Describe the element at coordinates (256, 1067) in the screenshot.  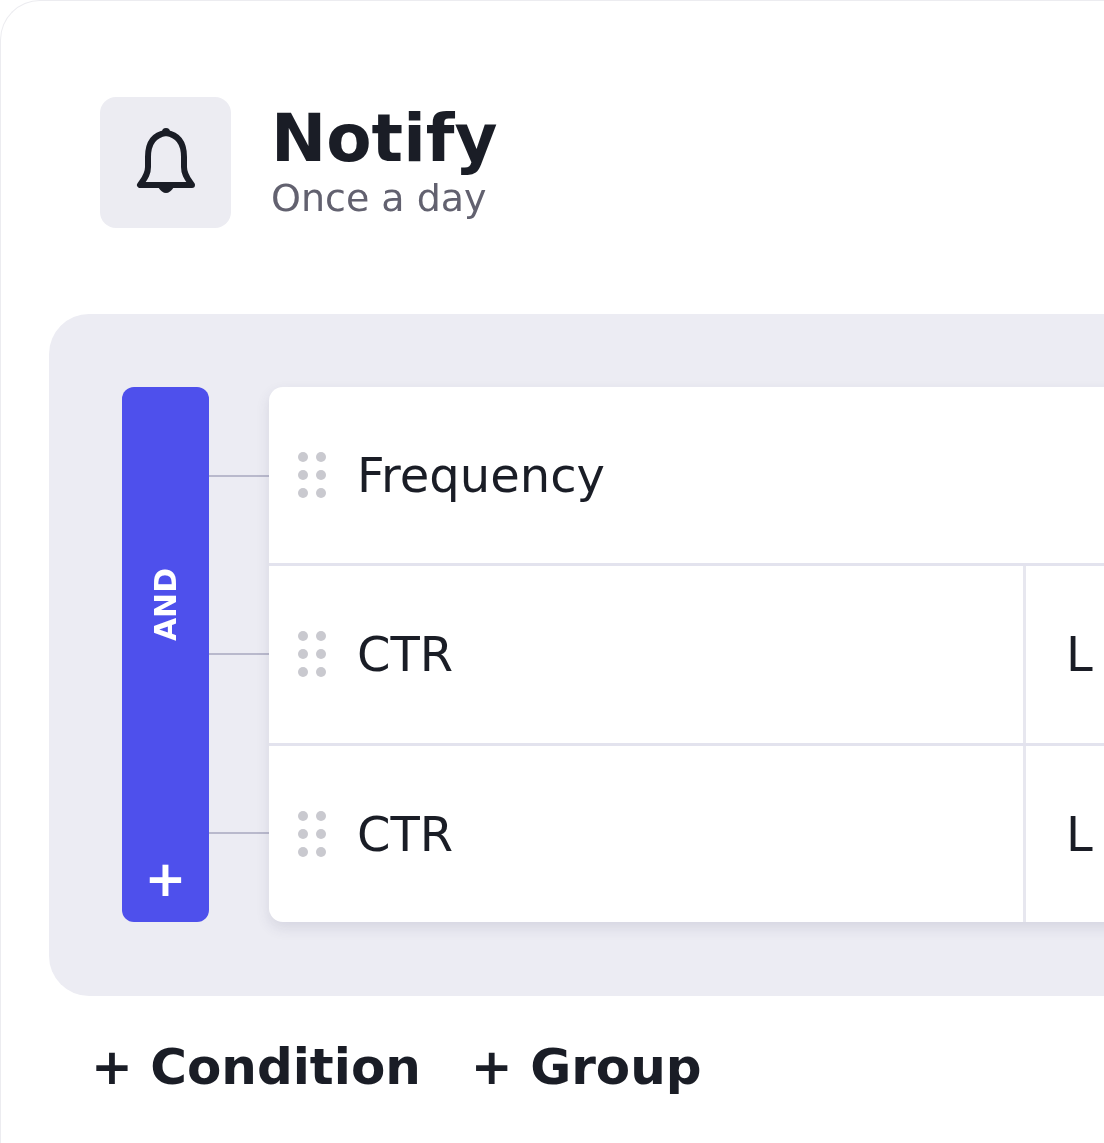
I see `add-action-link: + Condition` at that location.